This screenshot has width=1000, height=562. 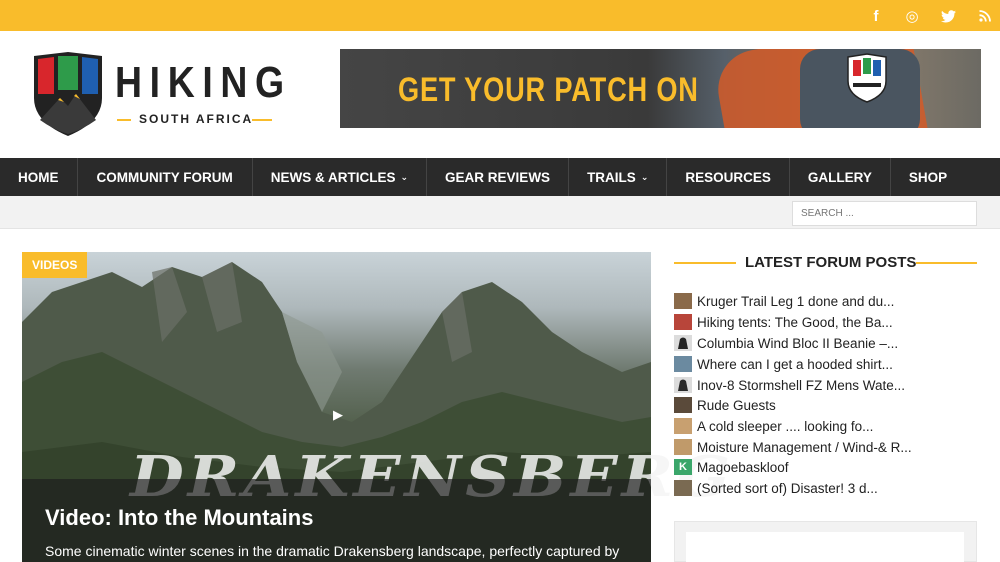 I want to click on nav-item-resources: RESOURCES, so click(x=728, y=177).